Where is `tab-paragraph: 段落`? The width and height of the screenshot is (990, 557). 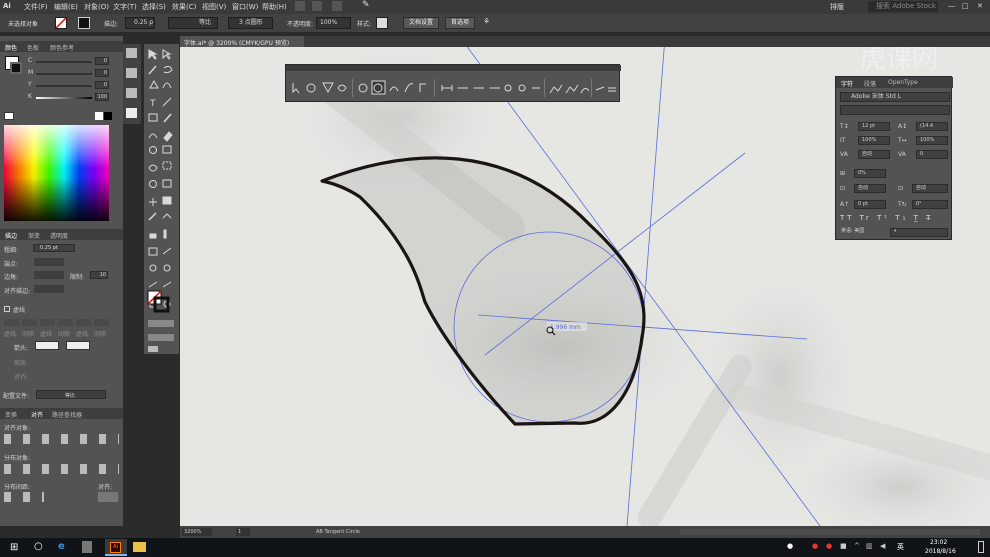 tab-paragraph: 段落 is located at coordinates (870, 83).